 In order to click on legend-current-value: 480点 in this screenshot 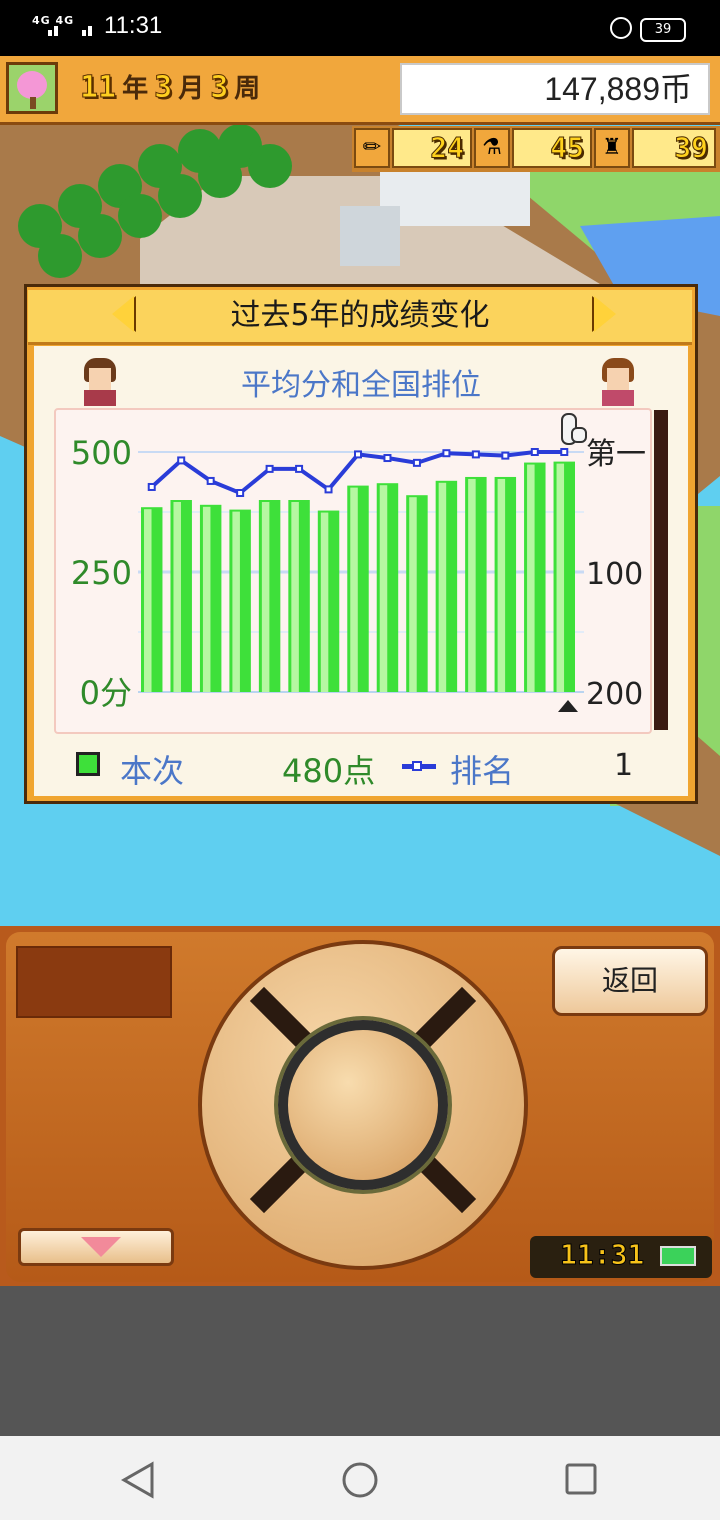, I will do `click(329, 771)`.